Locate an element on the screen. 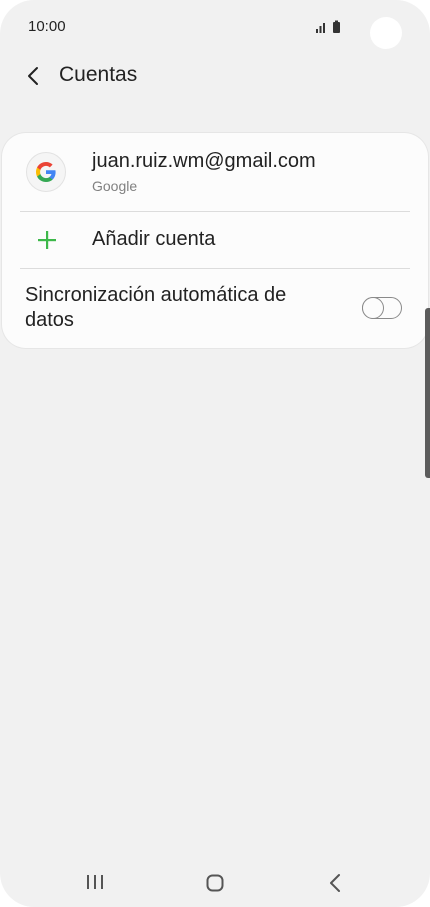  home-button is located at coordinates (215, 885).